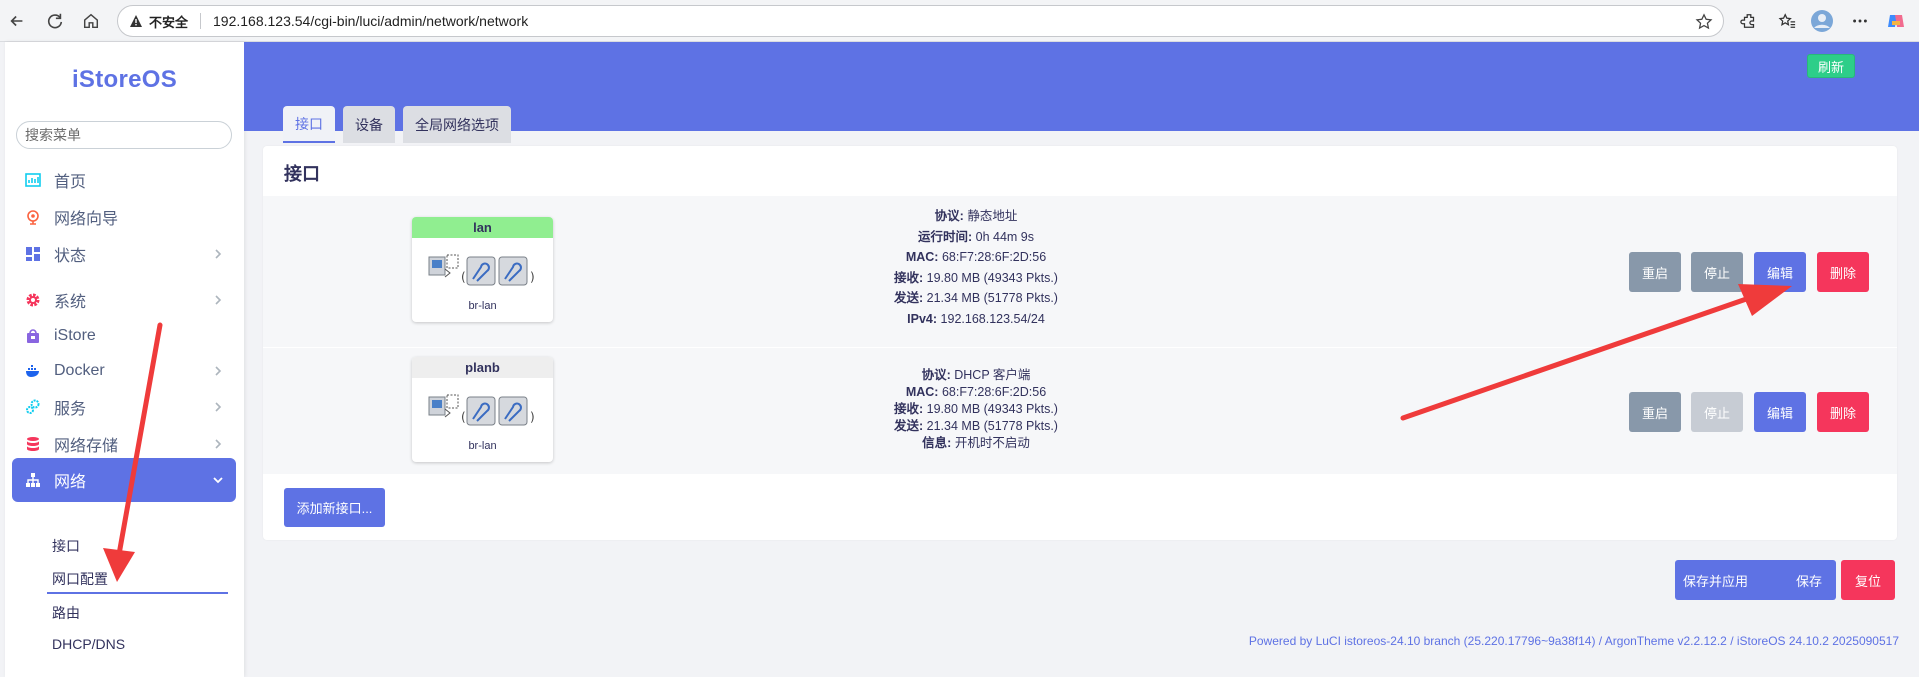 Image resolution: width=1919 pixels, height=677 pixels. Describe the element at coordinates (169, 22) in the screenshot. I see `insecure-label: 不安全` at that location.